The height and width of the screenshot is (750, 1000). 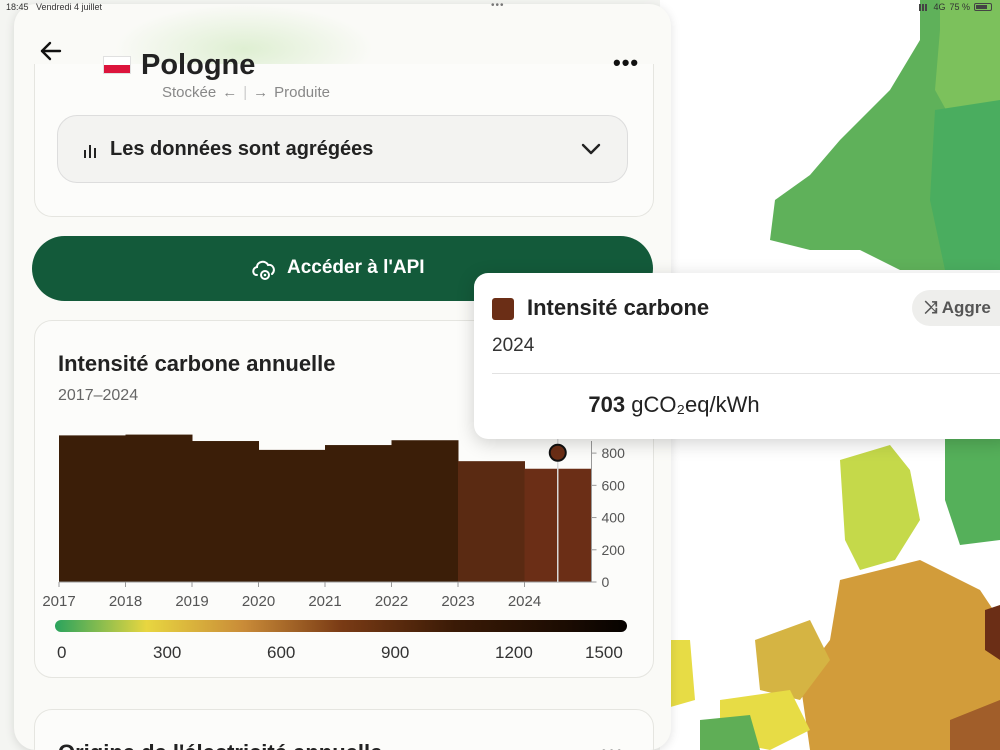 What do you see at coordinates (965, 185) in the screenshot?
I see `map-region-sweden` at bounding box center [965, 185].